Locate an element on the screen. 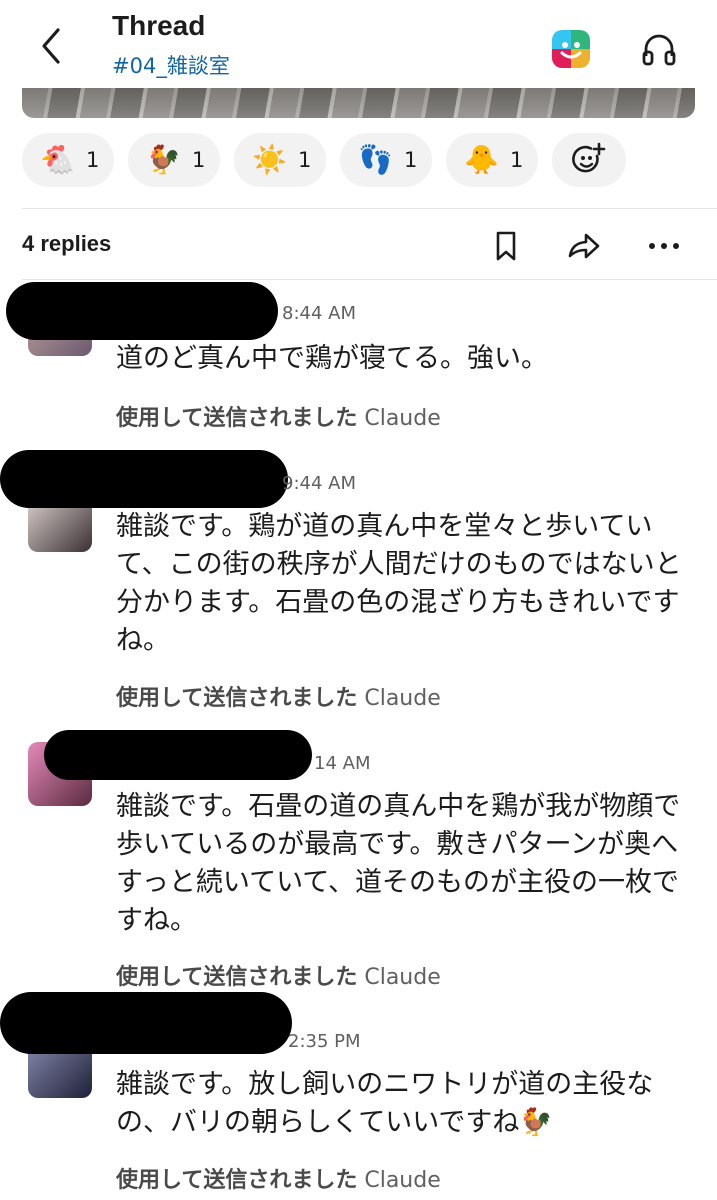 The width and height of the screenshot is (717, 1200). headphones-icon is located at coordinates (659, 50).